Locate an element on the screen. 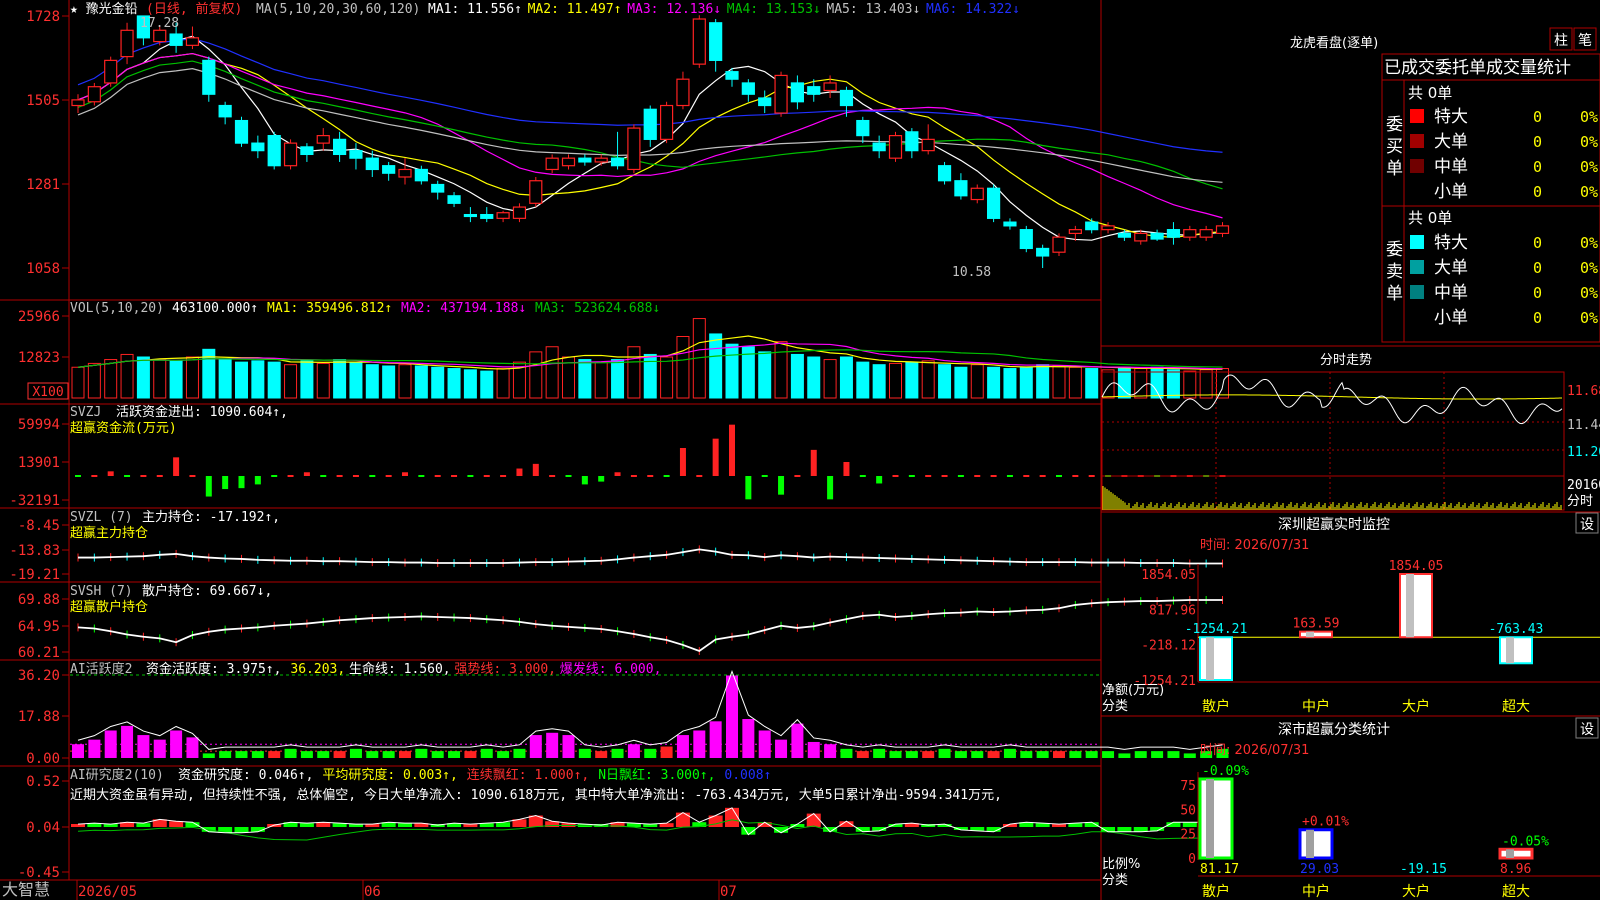 This screenshot has height=900, width=1600. ai_active_panel-item-5: 爆发线: 6.000, is located at coordinates (611, 669).